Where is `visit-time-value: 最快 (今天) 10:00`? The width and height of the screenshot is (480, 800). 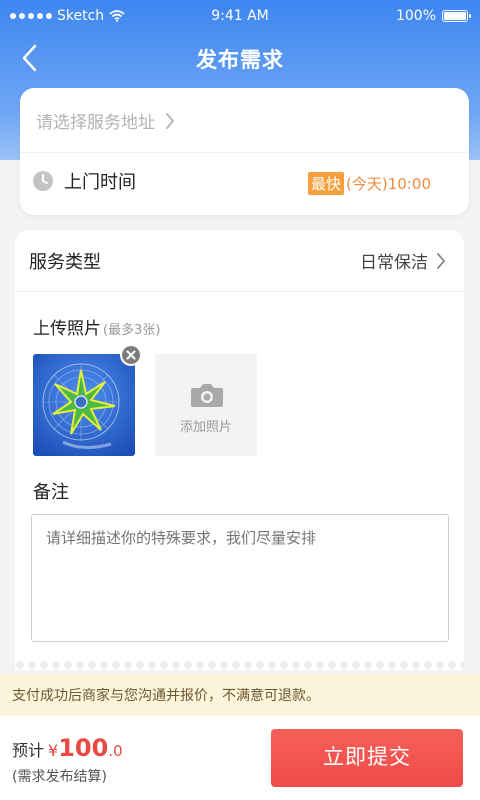 visit-time-value: 最快 (今天) 10:00 is located at coordinates (369, 183).